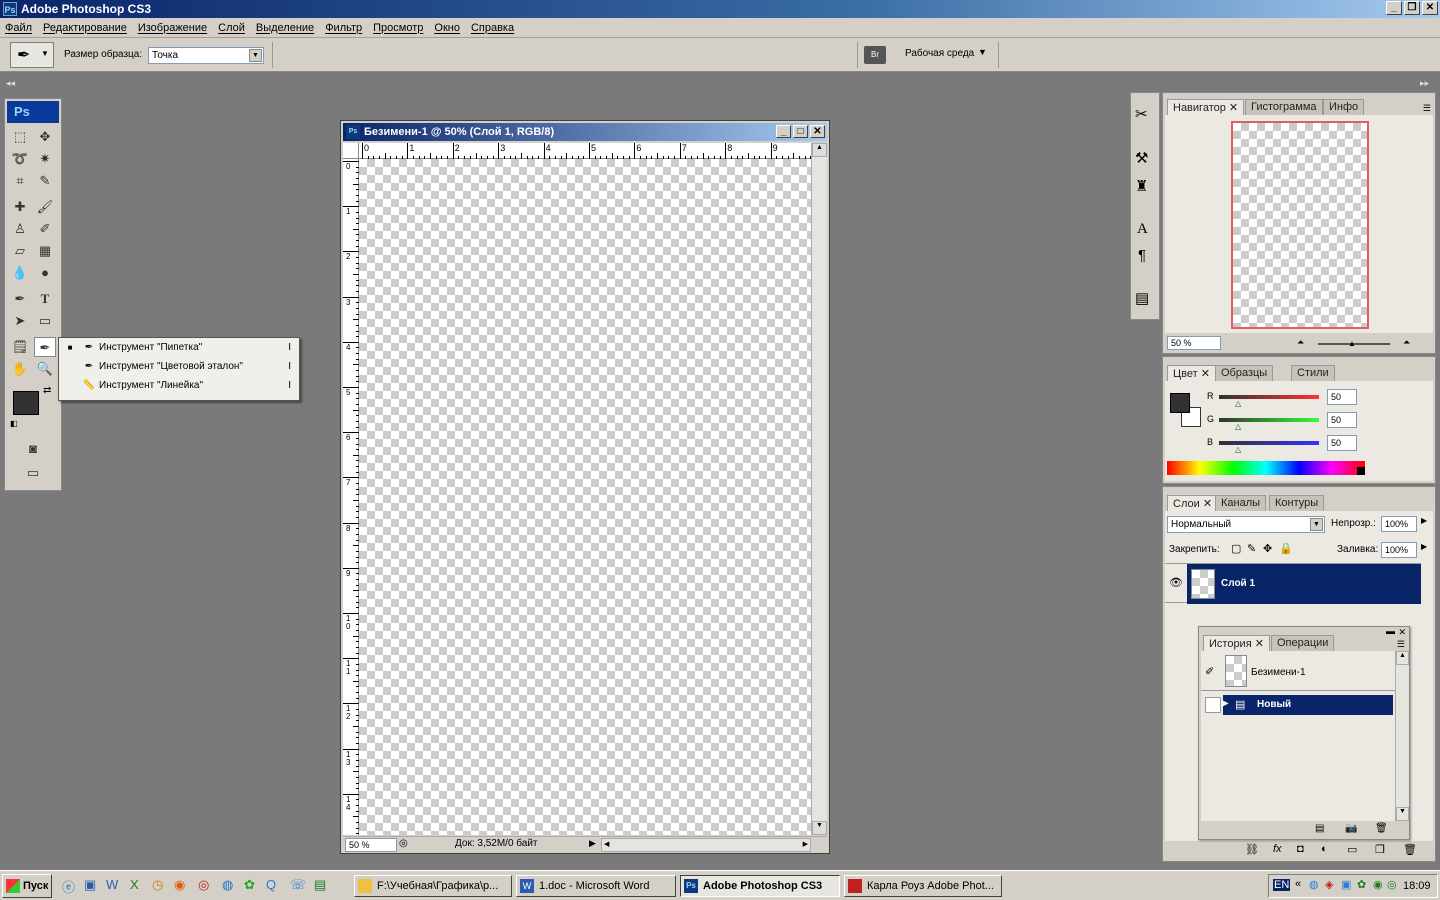 This screenshot has width=1440, height=900. What do you see at coordinates (179, 366) in the screenshot?
I see `flyout-item-color-sampler: ✒ Инструмент "Цветовой эталон" I` at bounding box center [179, 366].